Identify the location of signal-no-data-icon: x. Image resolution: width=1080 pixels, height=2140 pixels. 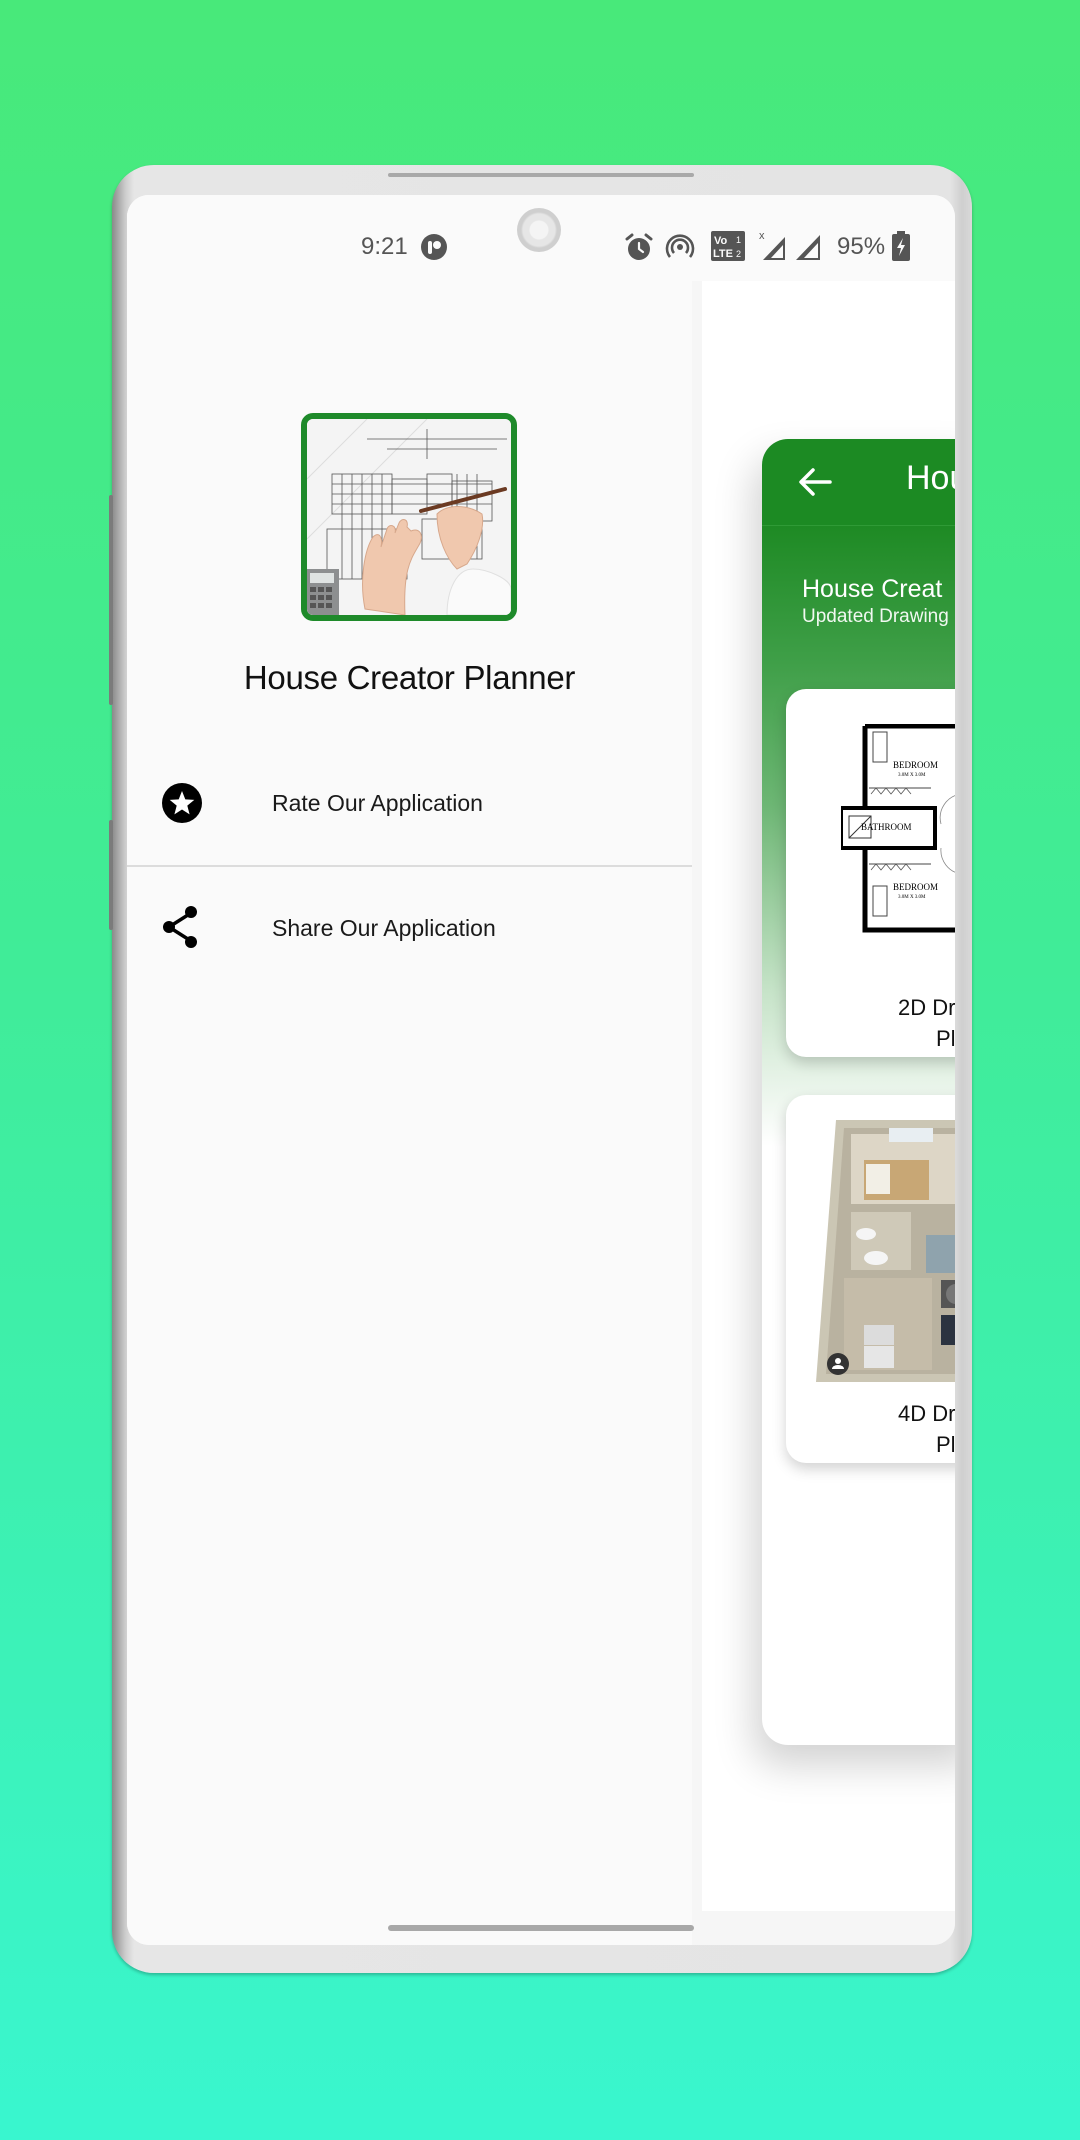
(774, 247).